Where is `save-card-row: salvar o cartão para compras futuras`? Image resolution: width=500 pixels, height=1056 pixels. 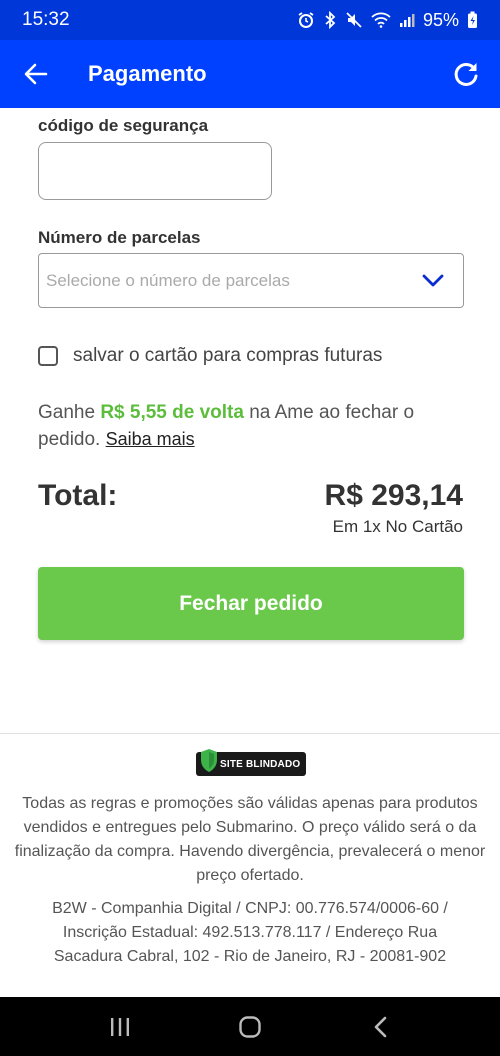
save-card-row: salvar o cartão para compras futuras is located at coordinates (210, 356).